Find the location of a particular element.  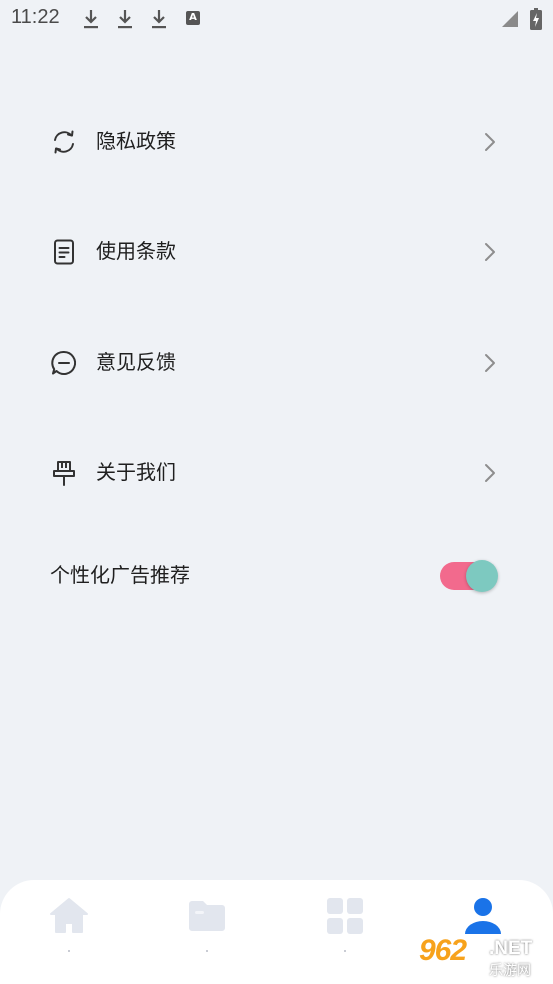

menu-item-label: 隐私政策 is located at coordinates (136, 141).